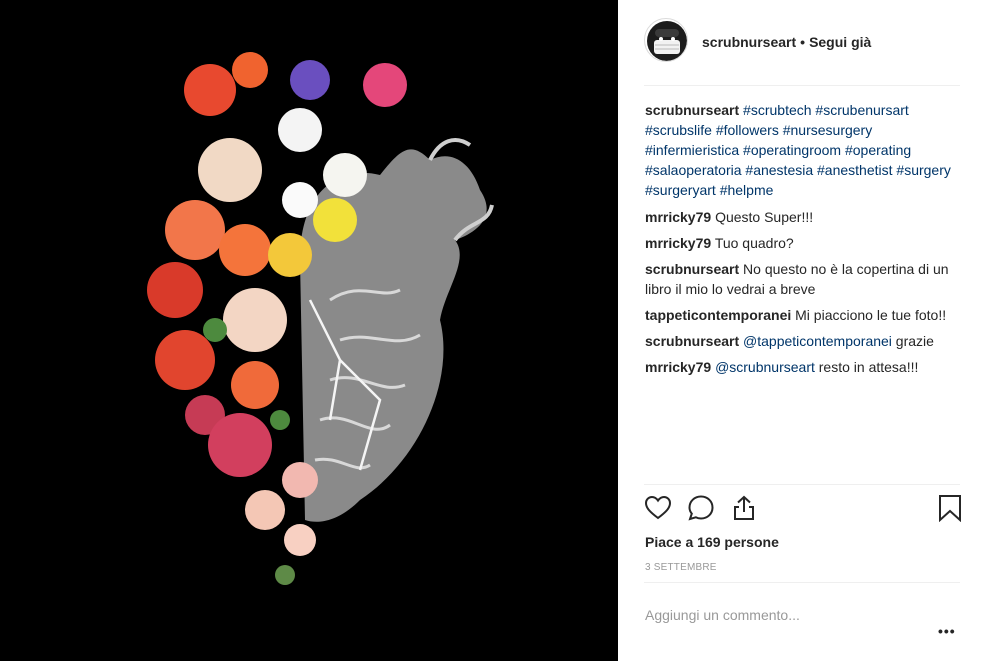 The width and height of the screenshot is (985, 661). Describe the element at coordinates (749, 42) in the screenshot. I see `header-username: scrubnurseart` at that location.